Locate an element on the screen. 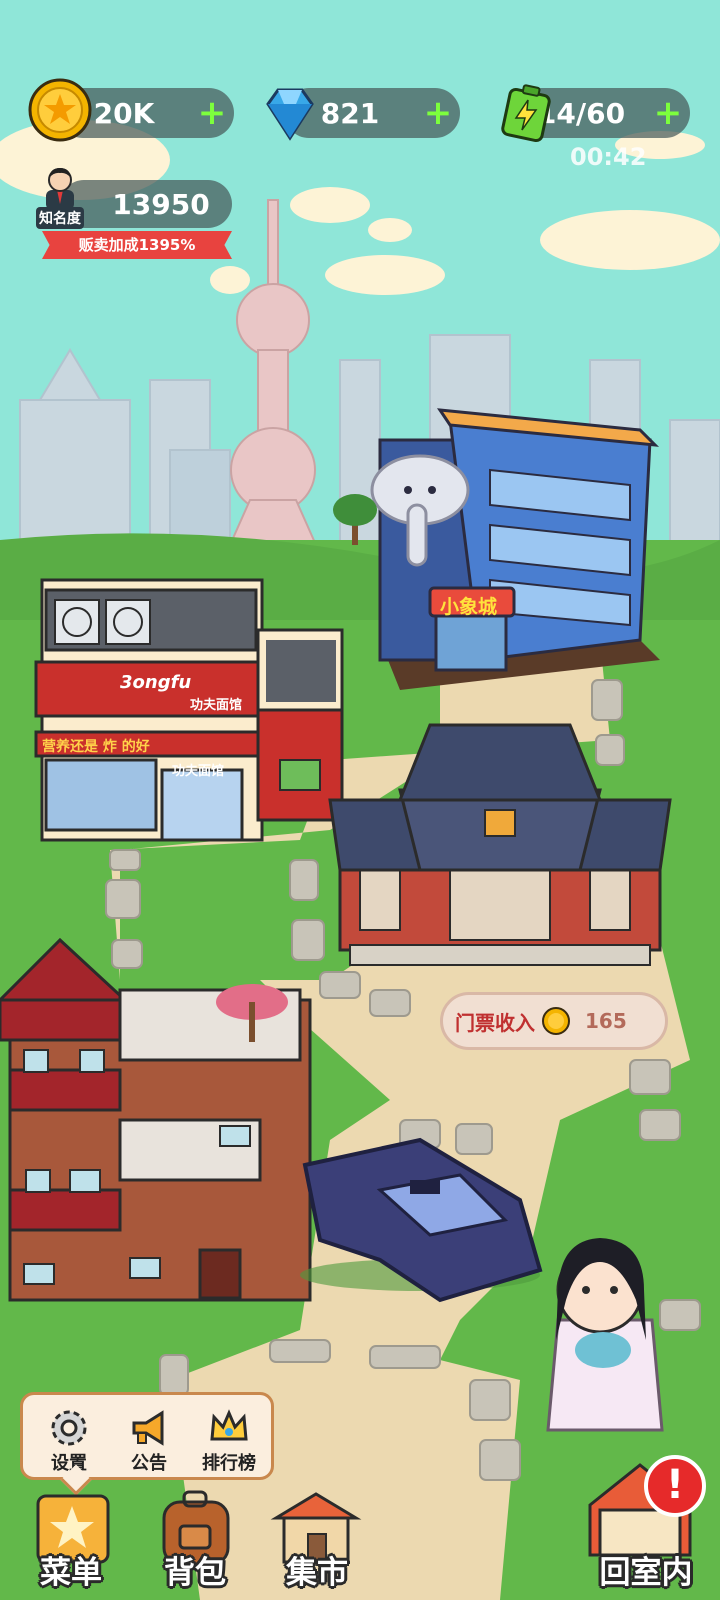  bag-button: 背包 is located at coordinates (195, 1538).